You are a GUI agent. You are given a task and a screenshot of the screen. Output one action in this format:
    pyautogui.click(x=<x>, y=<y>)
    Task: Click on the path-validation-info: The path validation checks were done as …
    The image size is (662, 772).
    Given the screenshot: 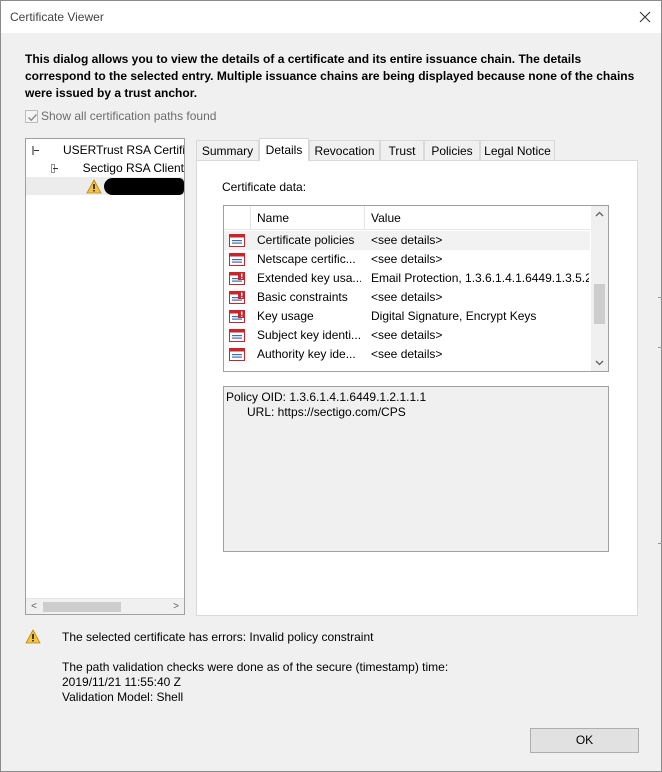 What is the action you would take?
    pyautogui.click(x=255, y=682)
    